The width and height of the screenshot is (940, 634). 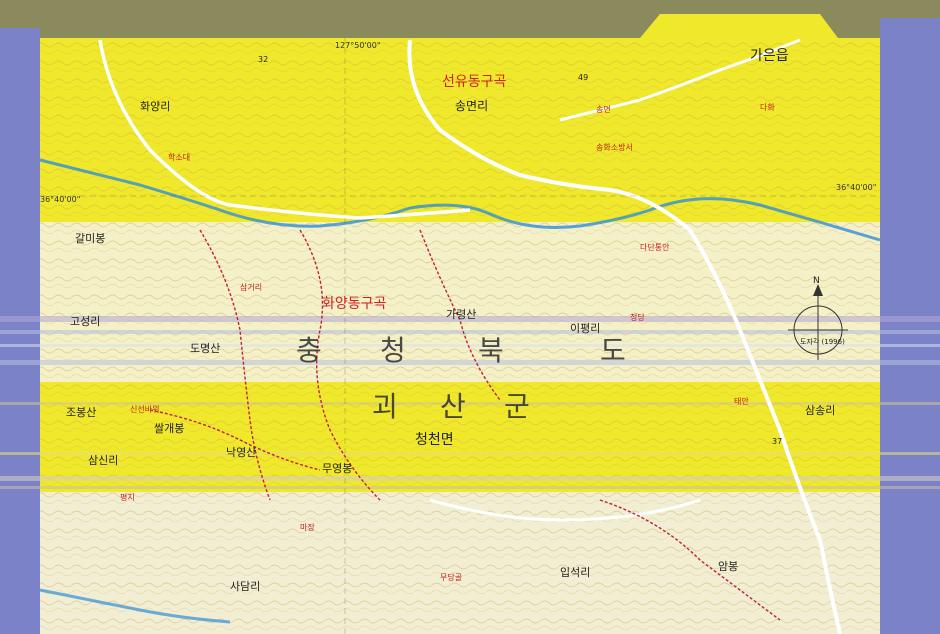 I want to click on place-4: 평지, so click(x=127, y=497).